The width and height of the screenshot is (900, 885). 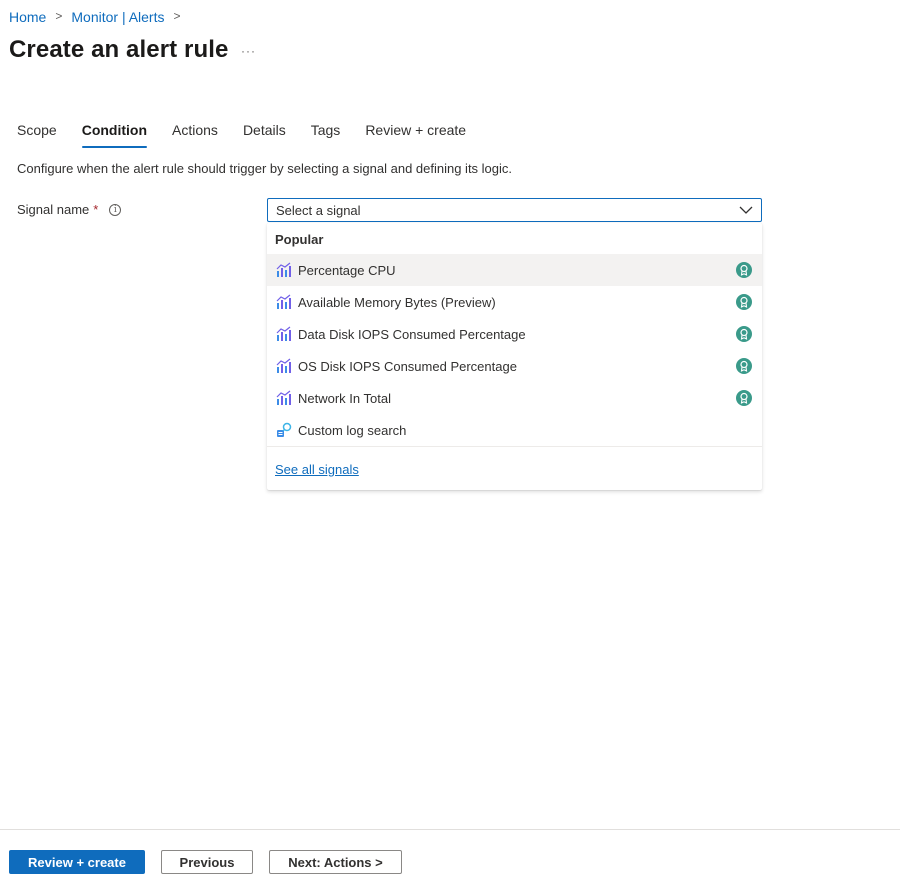 What do you see at coordinates (299, 239) in the screenshot?
I see `dropdown-section-header: Popular` at bounding box center [299, 239].